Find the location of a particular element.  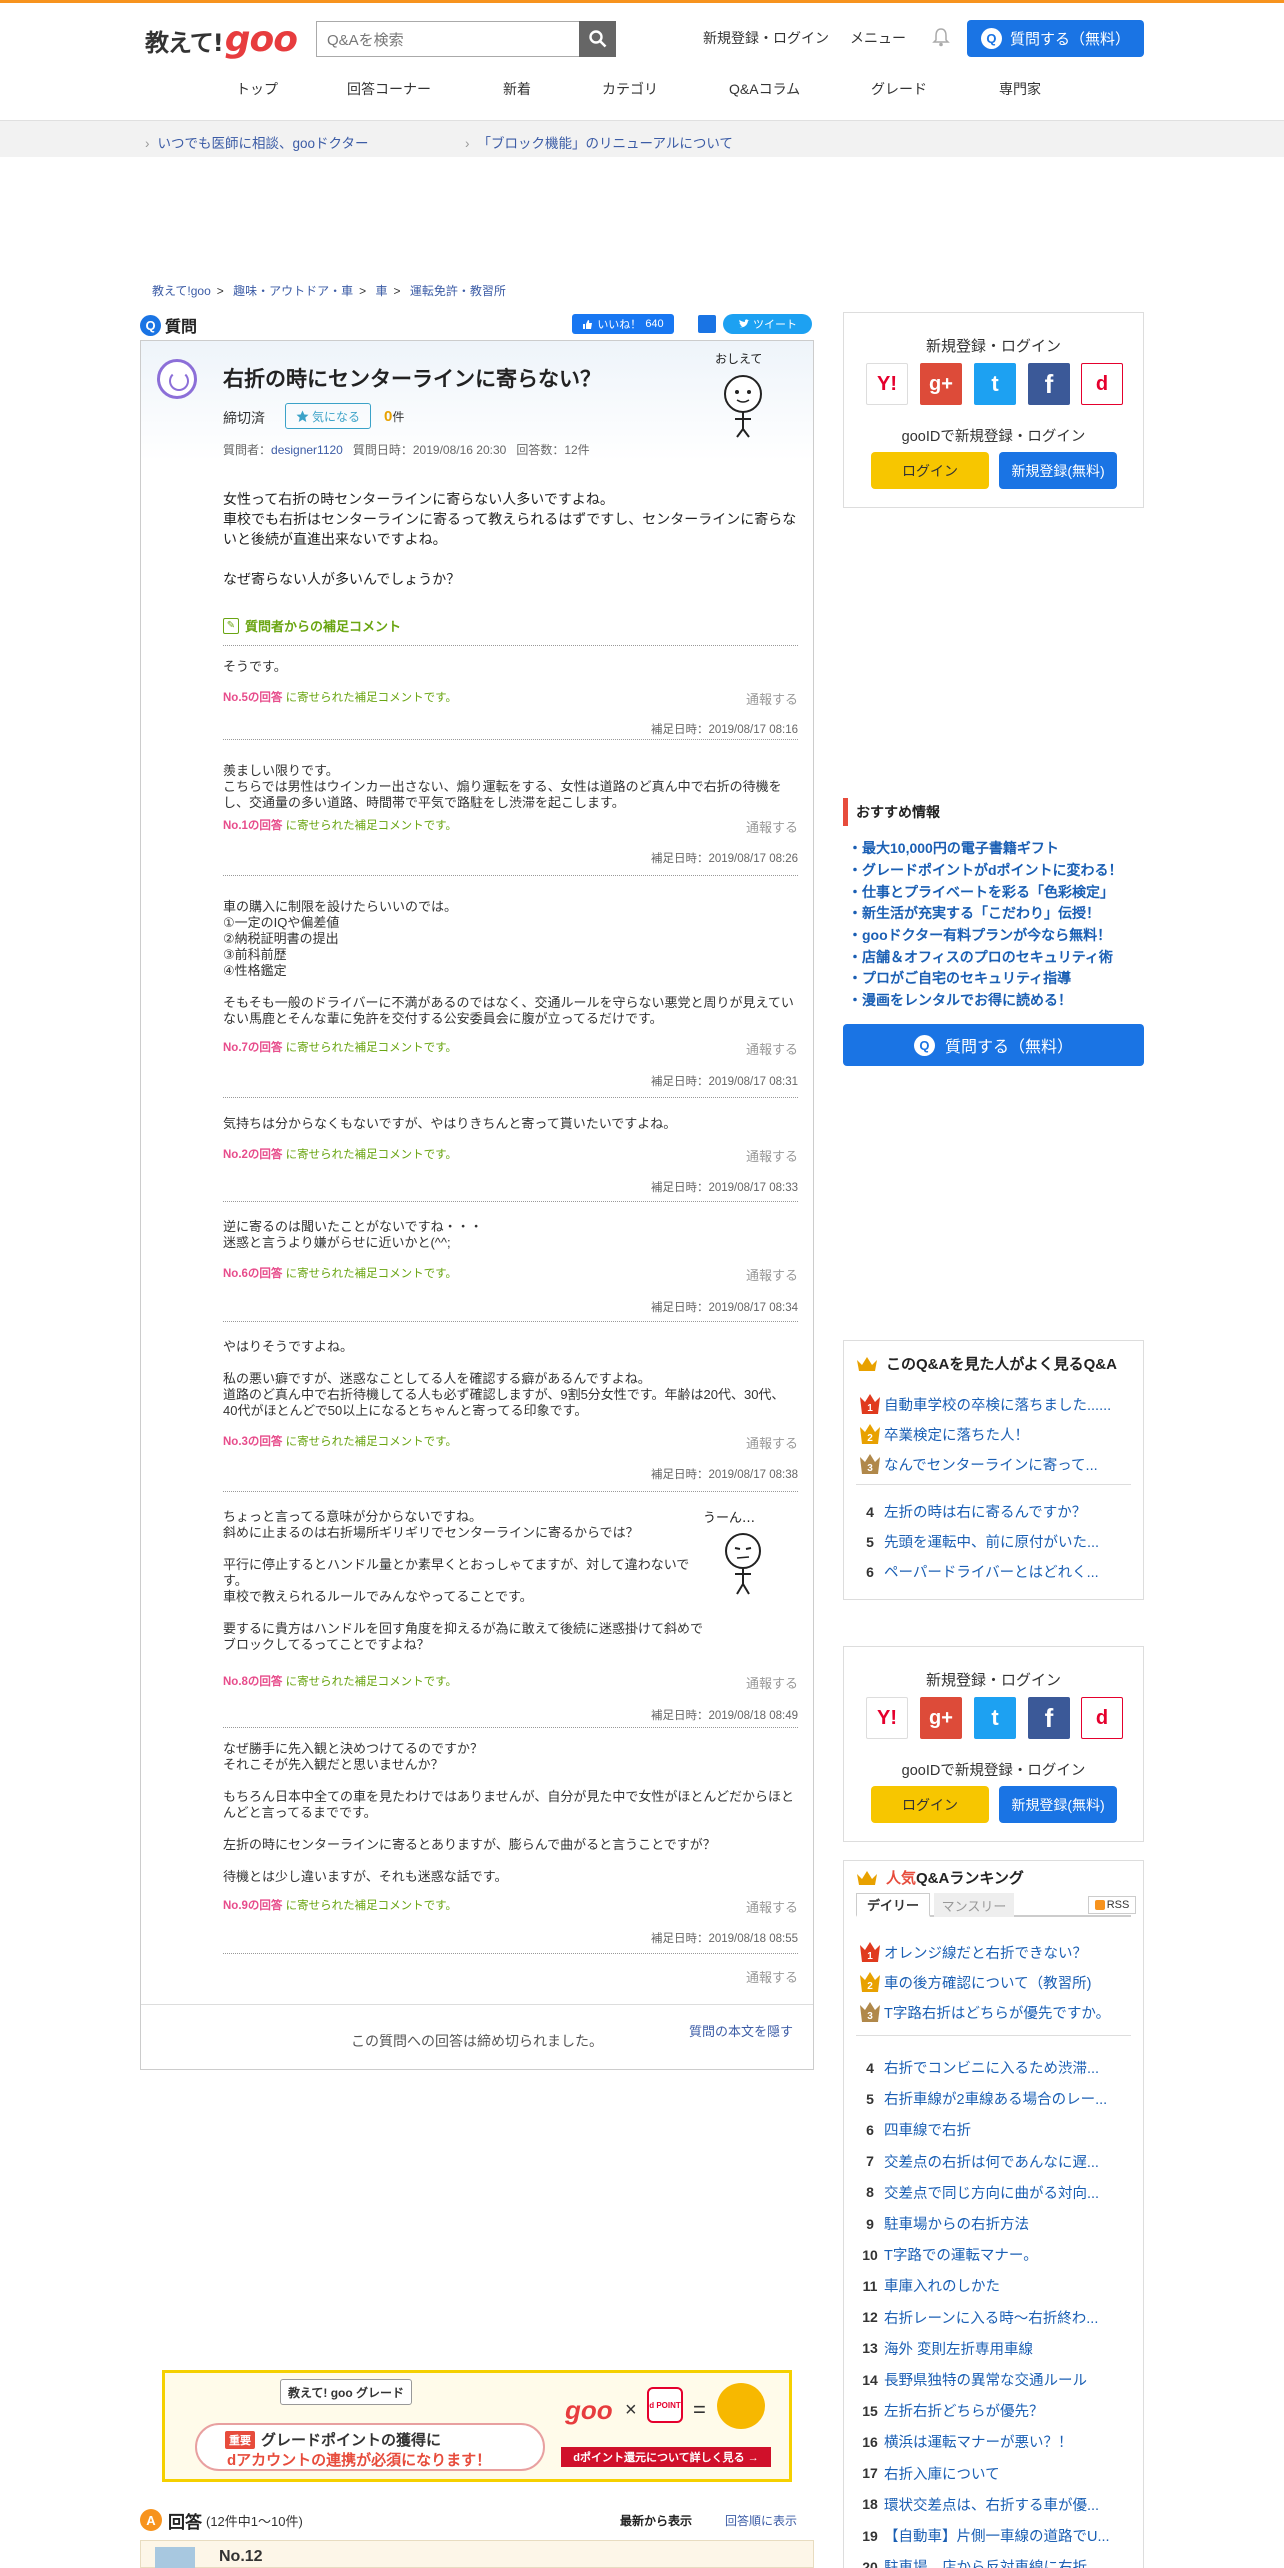

answer-link: No.3の回答 is located at coordinates (252, 1442).